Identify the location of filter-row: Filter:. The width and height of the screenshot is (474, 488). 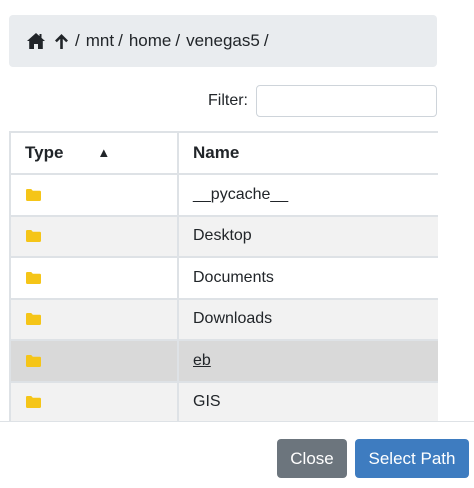
(218, 101).